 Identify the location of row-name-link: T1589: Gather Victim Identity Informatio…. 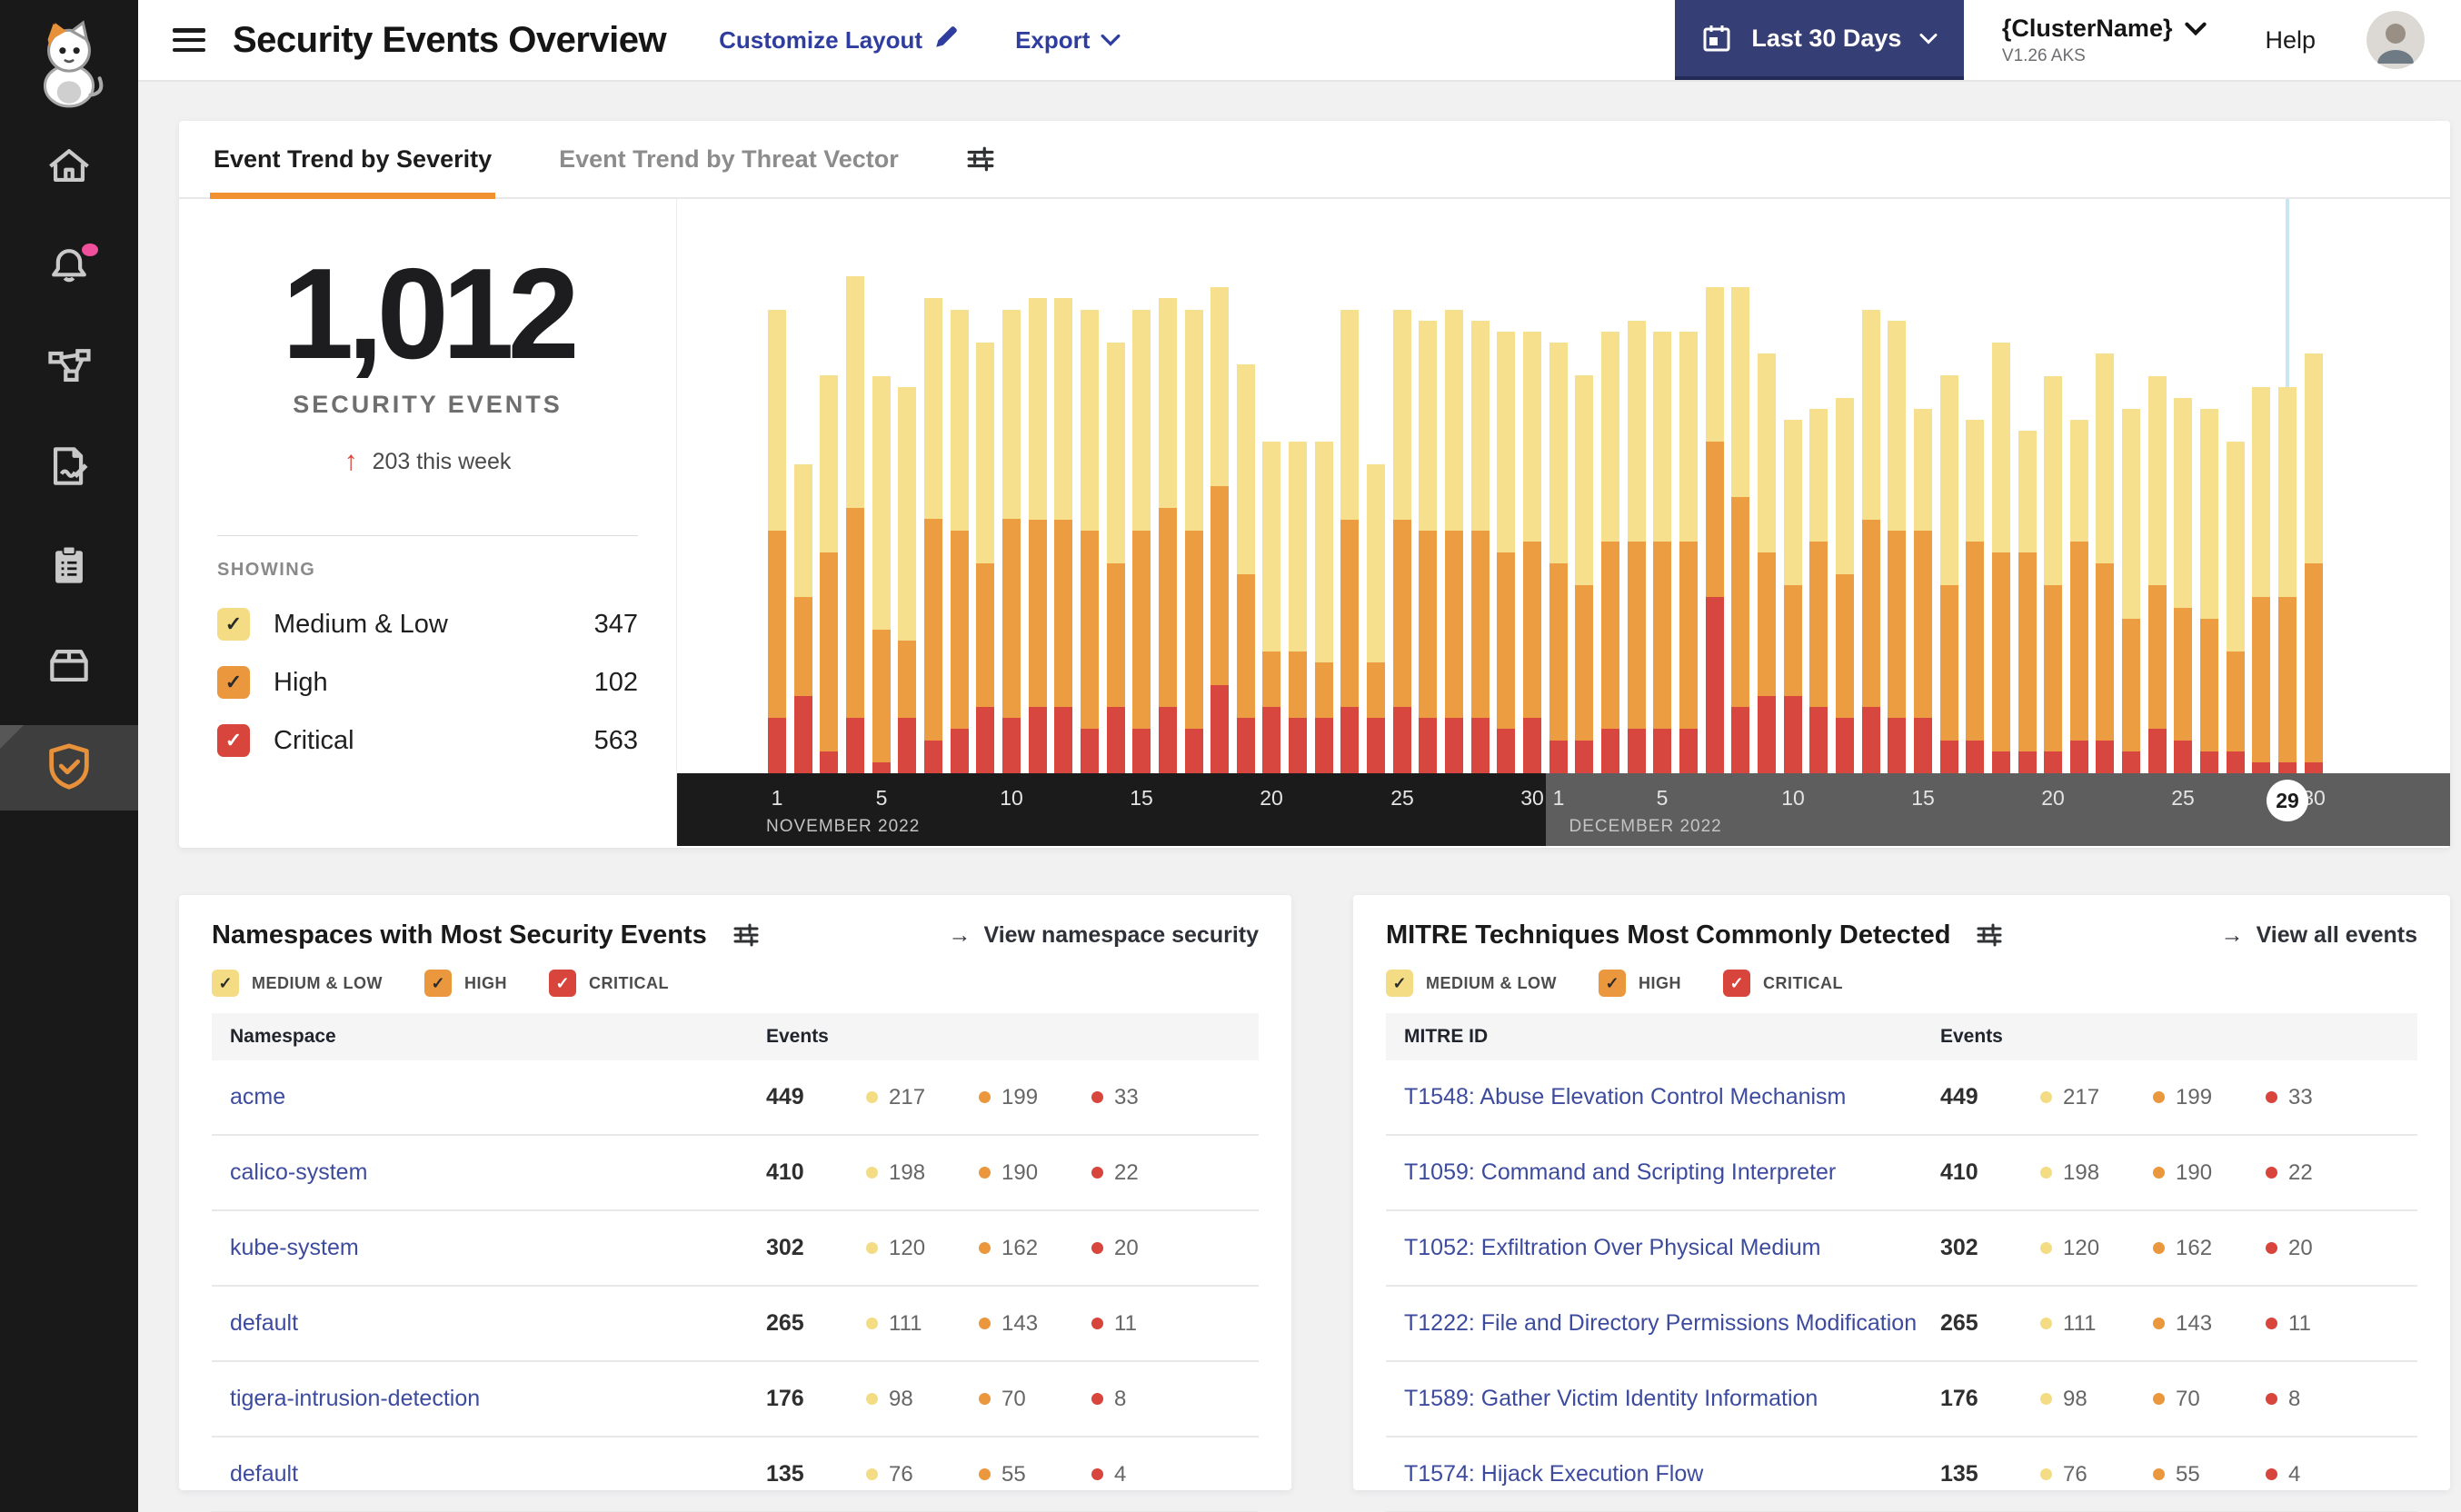
(1672, 1399).